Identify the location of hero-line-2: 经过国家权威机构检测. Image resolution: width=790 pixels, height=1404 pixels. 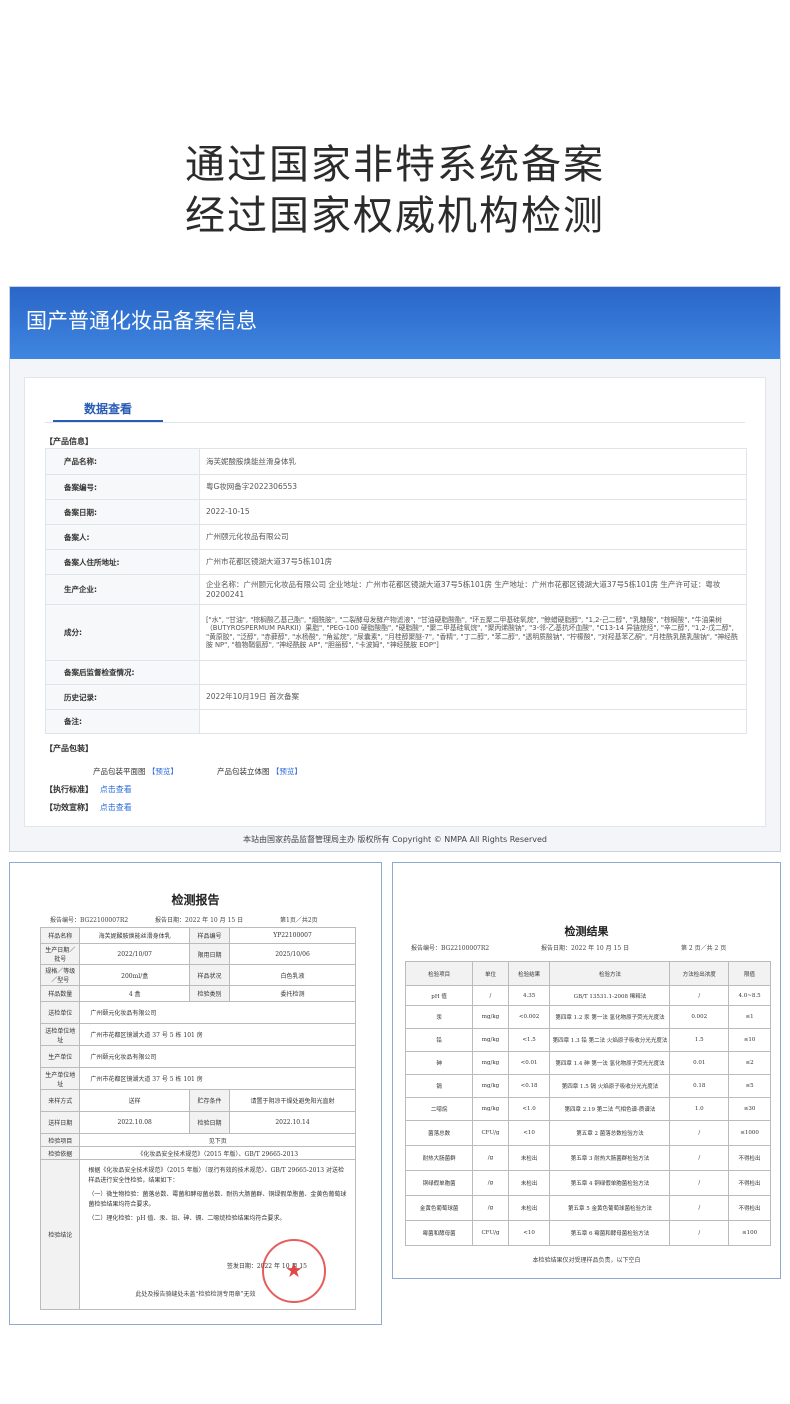
(395, 216).